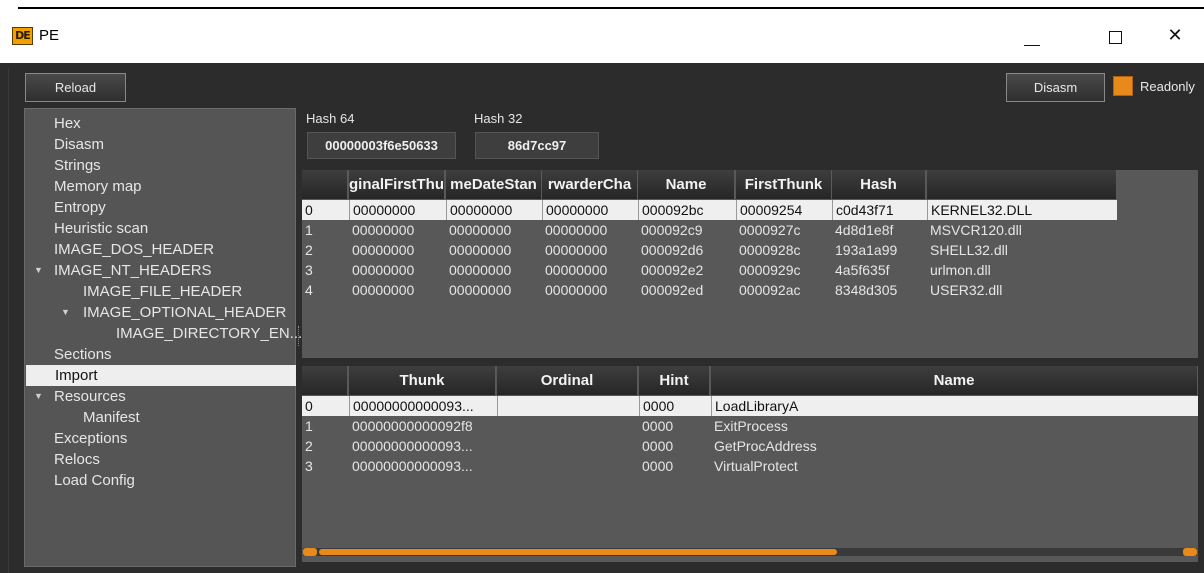  What do you see at coordinates (160, 207) in the screenshot?
I see `sidebar-item: Entropy` at bounding box center [160, 207].